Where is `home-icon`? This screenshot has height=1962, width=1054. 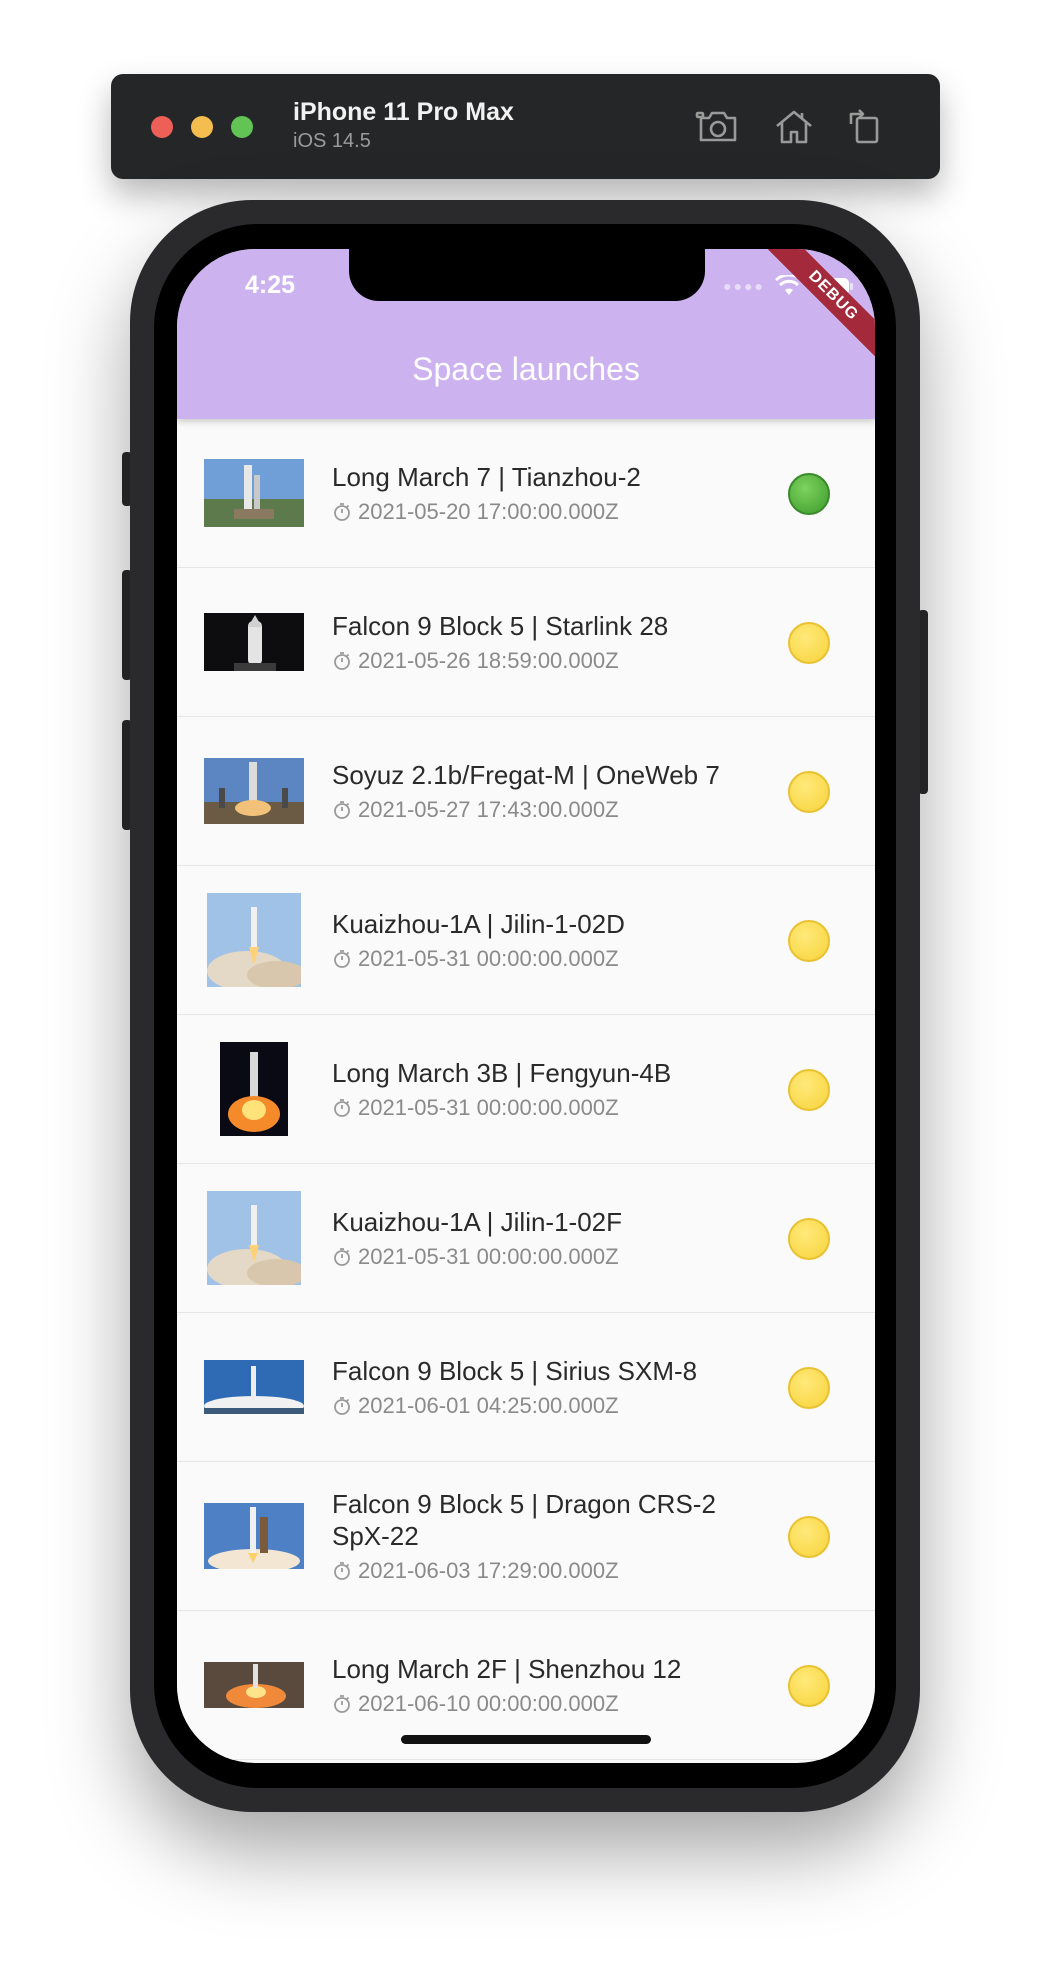
home-icon is located at coordinates (794, 127).